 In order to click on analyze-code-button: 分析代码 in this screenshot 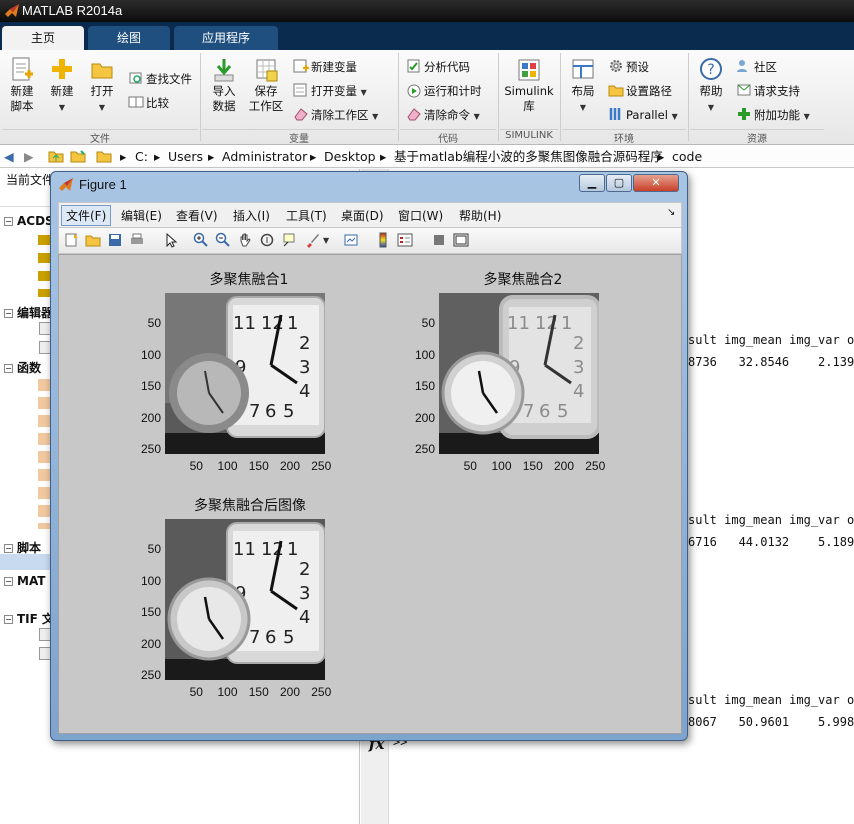, I will do `click(438, 66)`.